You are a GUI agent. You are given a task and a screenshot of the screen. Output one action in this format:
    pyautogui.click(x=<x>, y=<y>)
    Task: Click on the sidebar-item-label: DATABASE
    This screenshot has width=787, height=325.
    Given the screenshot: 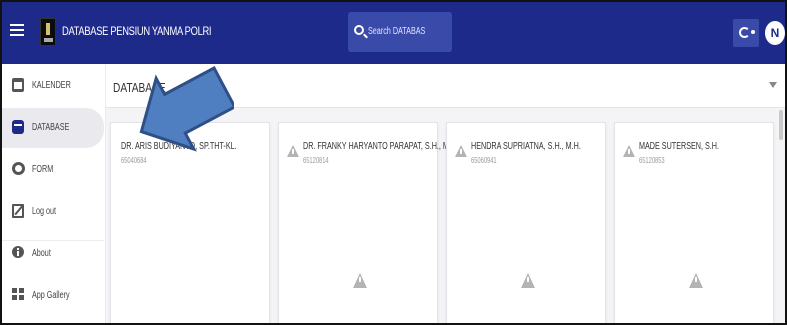 What is the action you would take?
    pyautogui.click(x=51, y=127)
    